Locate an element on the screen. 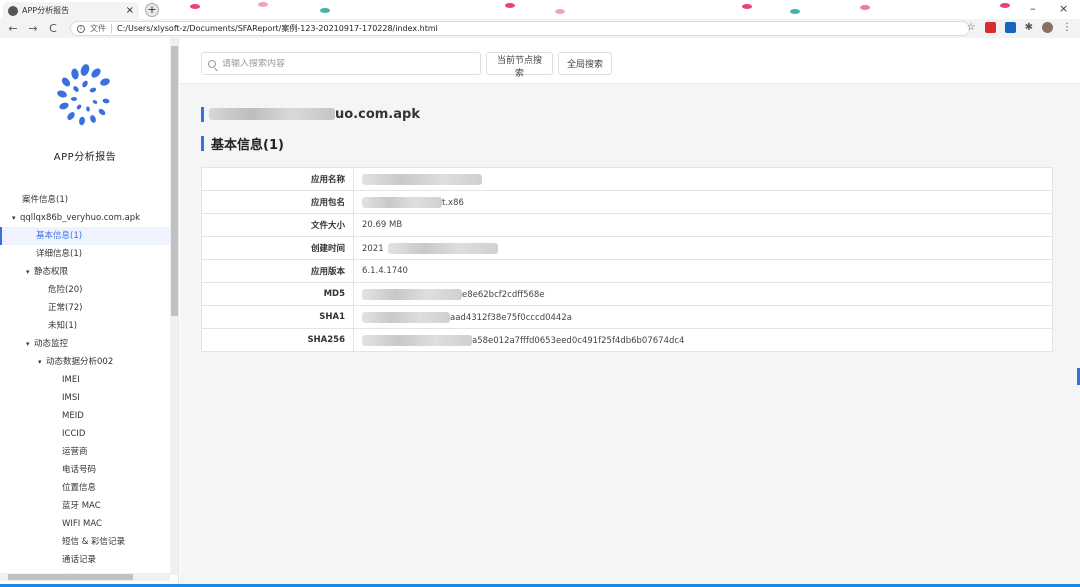 The height and width of the screenshot is (587, 1080). divider is located at coordinates (111, 28).